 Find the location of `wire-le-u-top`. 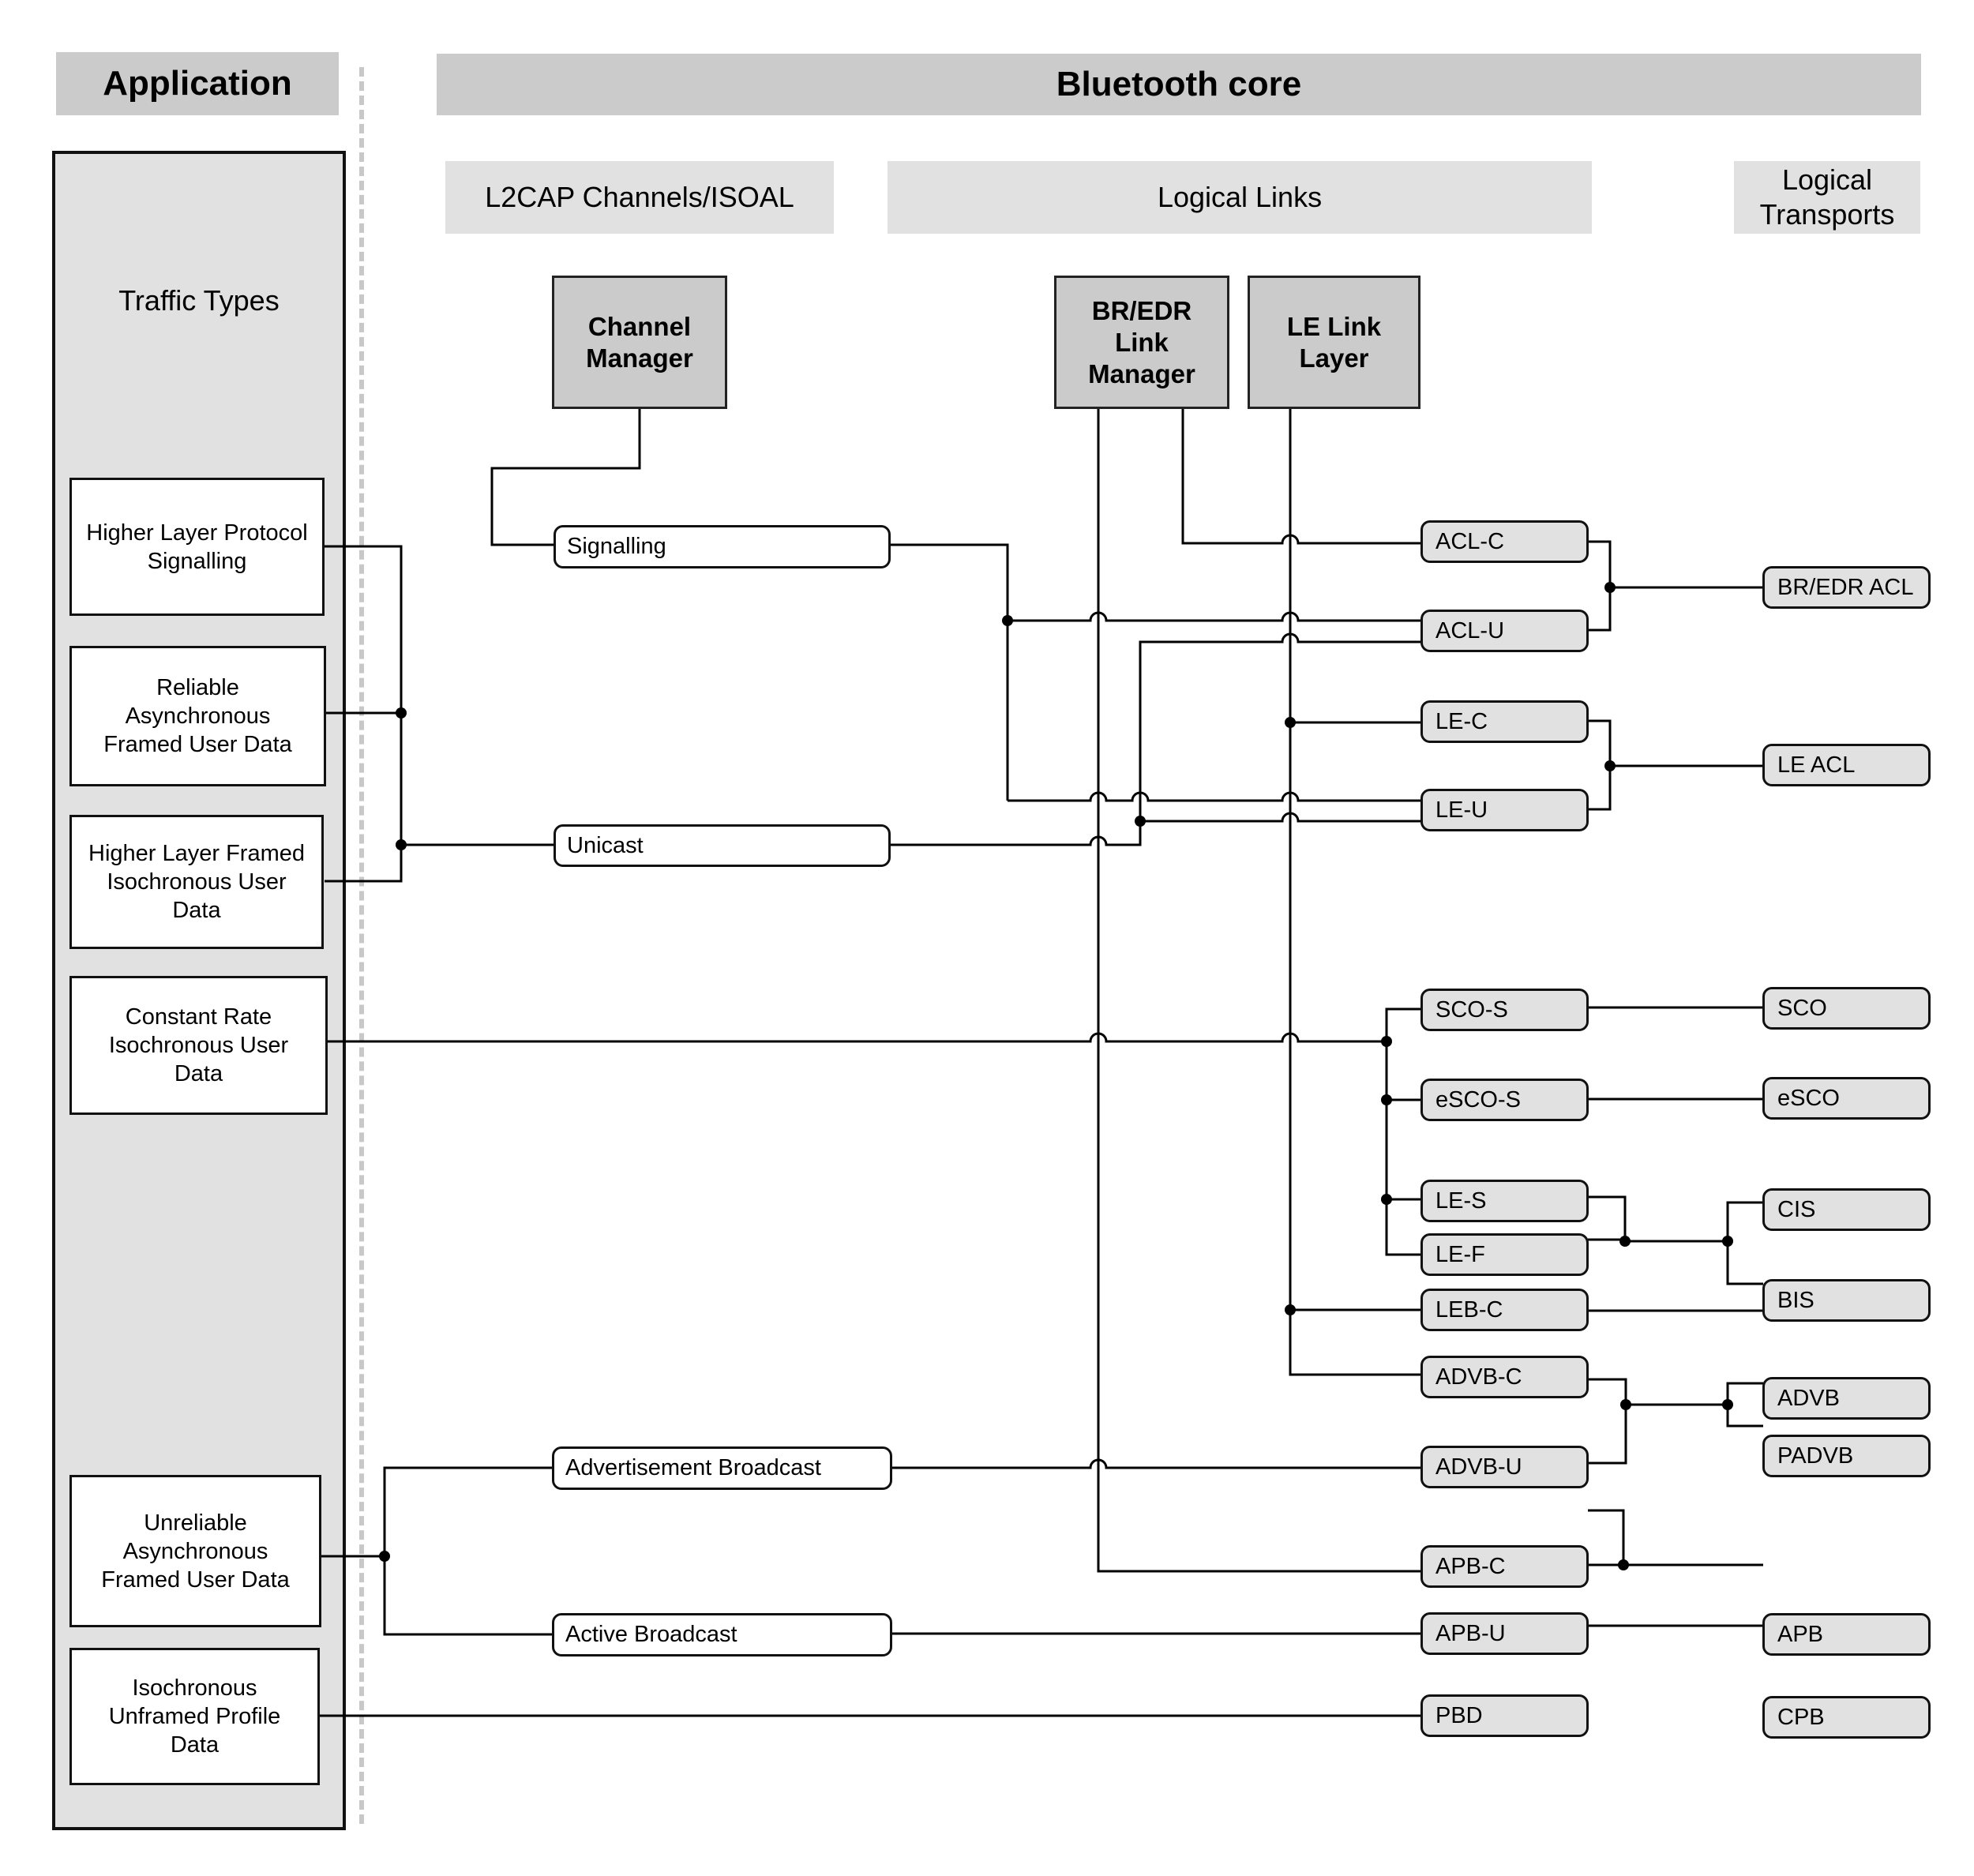

wire-le-u-top is located at coordinates (1214, 796).